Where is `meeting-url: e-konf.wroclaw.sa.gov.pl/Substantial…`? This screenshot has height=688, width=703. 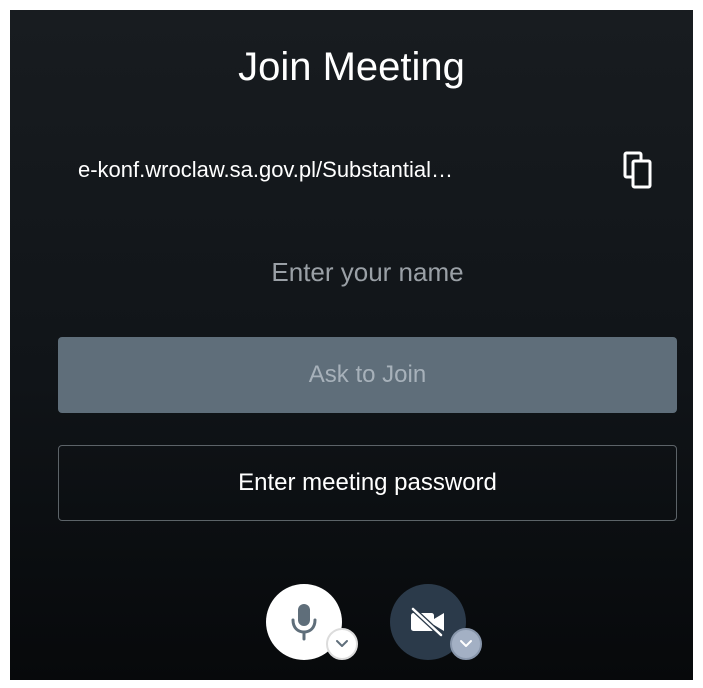
meeting-url: e-konf.wroclaw.sa.gov.pl/Substantial… is located at coordinates (265, 169).